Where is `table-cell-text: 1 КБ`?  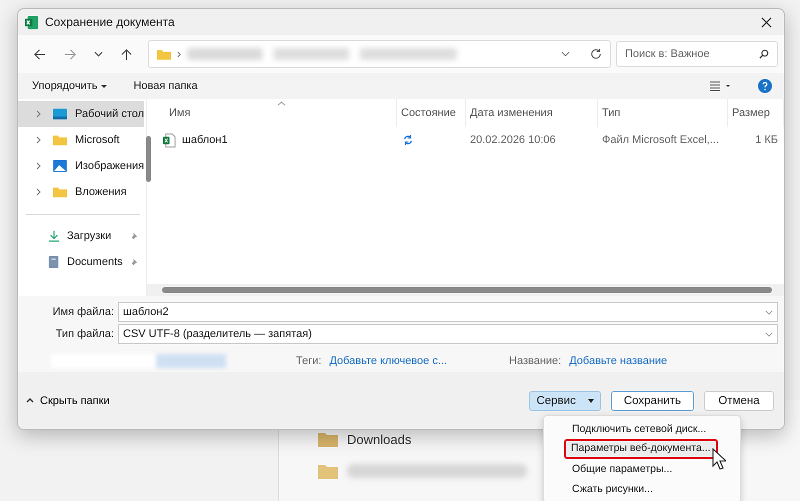
table-cell-text: 1 КБ is located at coordinates (766, 140).